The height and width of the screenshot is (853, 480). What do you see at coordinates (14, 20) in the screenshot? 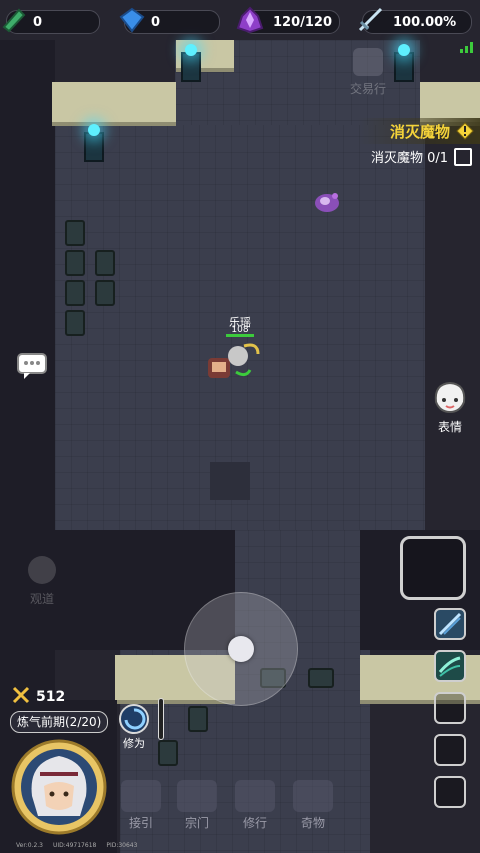
I see `green-jade-icon` at bounding box center [14, 20].